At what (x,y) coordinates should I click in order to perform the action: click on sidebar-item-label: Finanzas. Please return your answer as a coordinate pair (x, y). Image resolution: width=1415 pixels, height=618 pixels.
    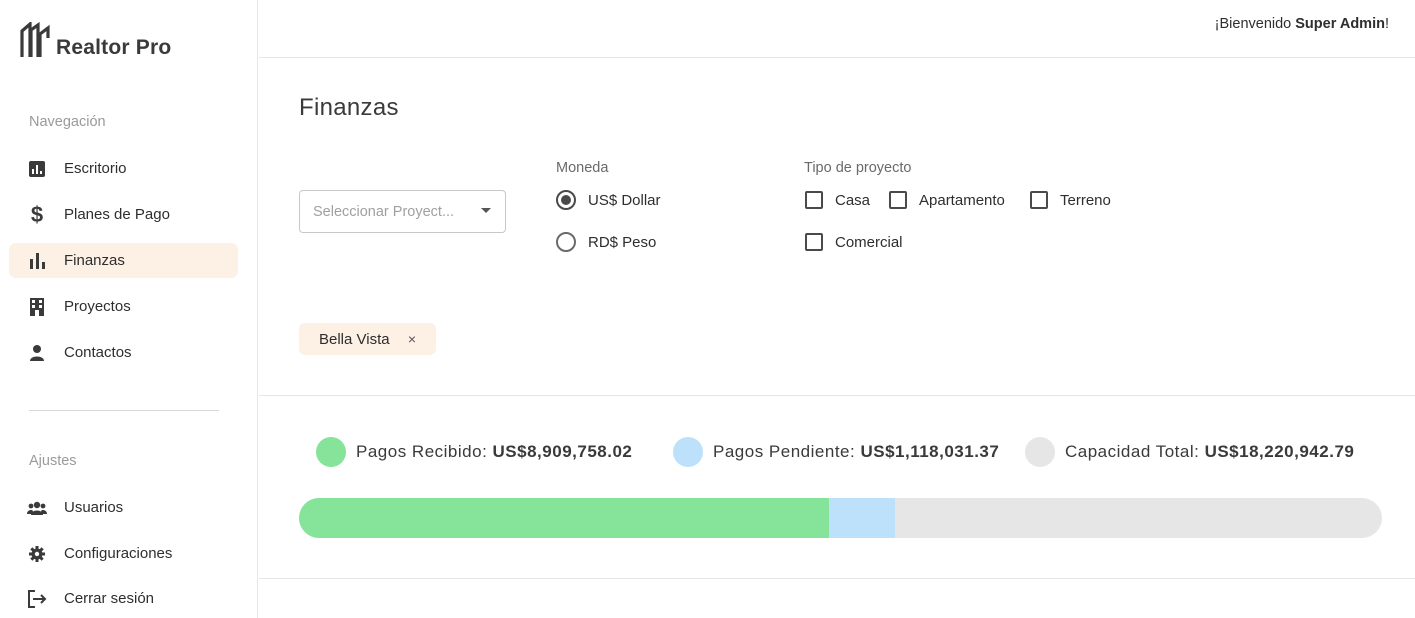
    Looking at the image, I should click on (94, 260).